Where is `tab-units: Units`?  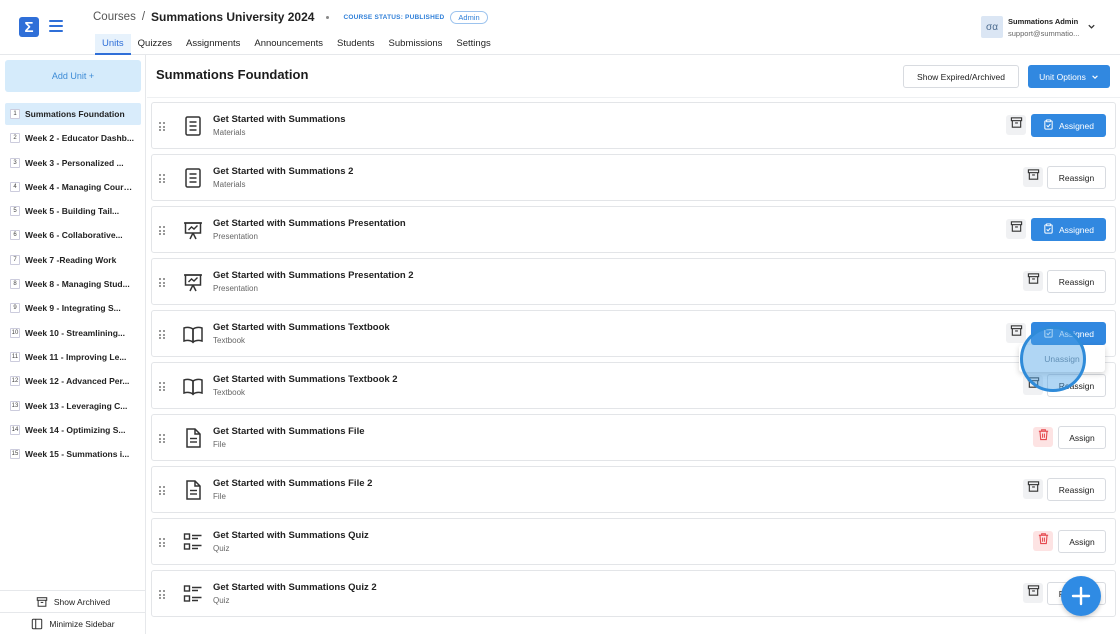
tab-units: Units is located at coordinates (113, 44).